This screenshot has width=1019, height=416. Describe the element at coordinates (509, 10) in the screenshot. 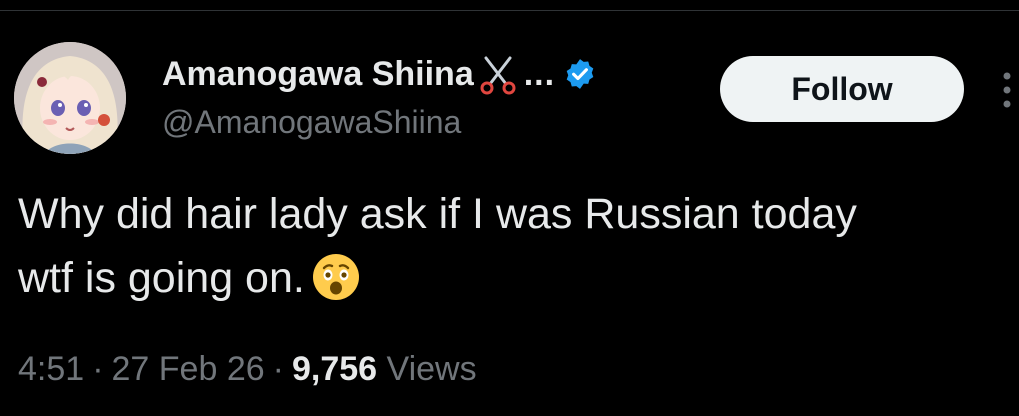

I see `top-divider` at that location.